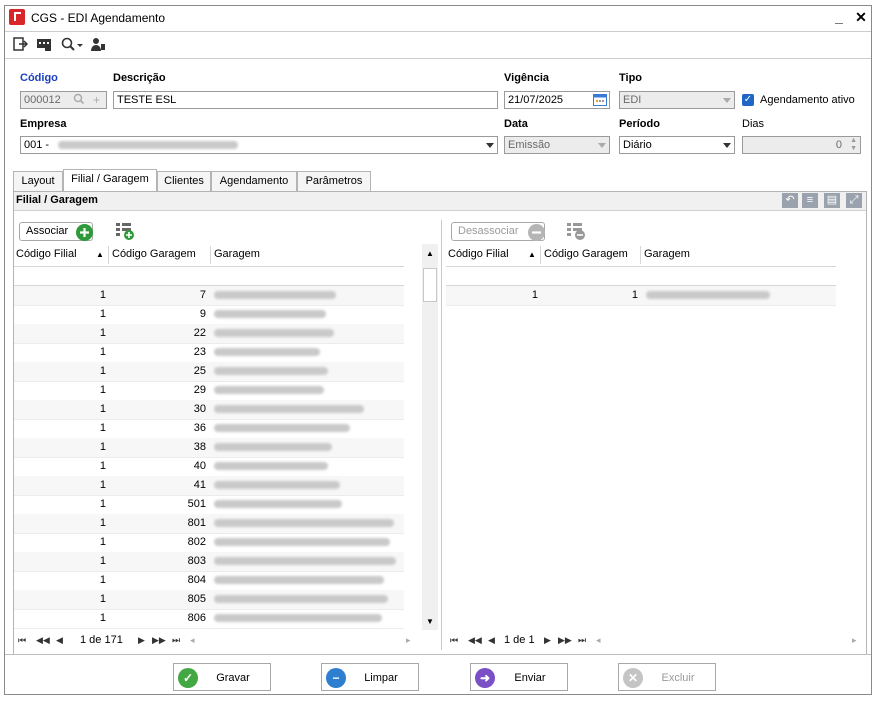 This screenshot has height=702, width=878. Describe the element at coordinates (209, 524) in the screenshot. I see `table-row: 1 801` at that location.